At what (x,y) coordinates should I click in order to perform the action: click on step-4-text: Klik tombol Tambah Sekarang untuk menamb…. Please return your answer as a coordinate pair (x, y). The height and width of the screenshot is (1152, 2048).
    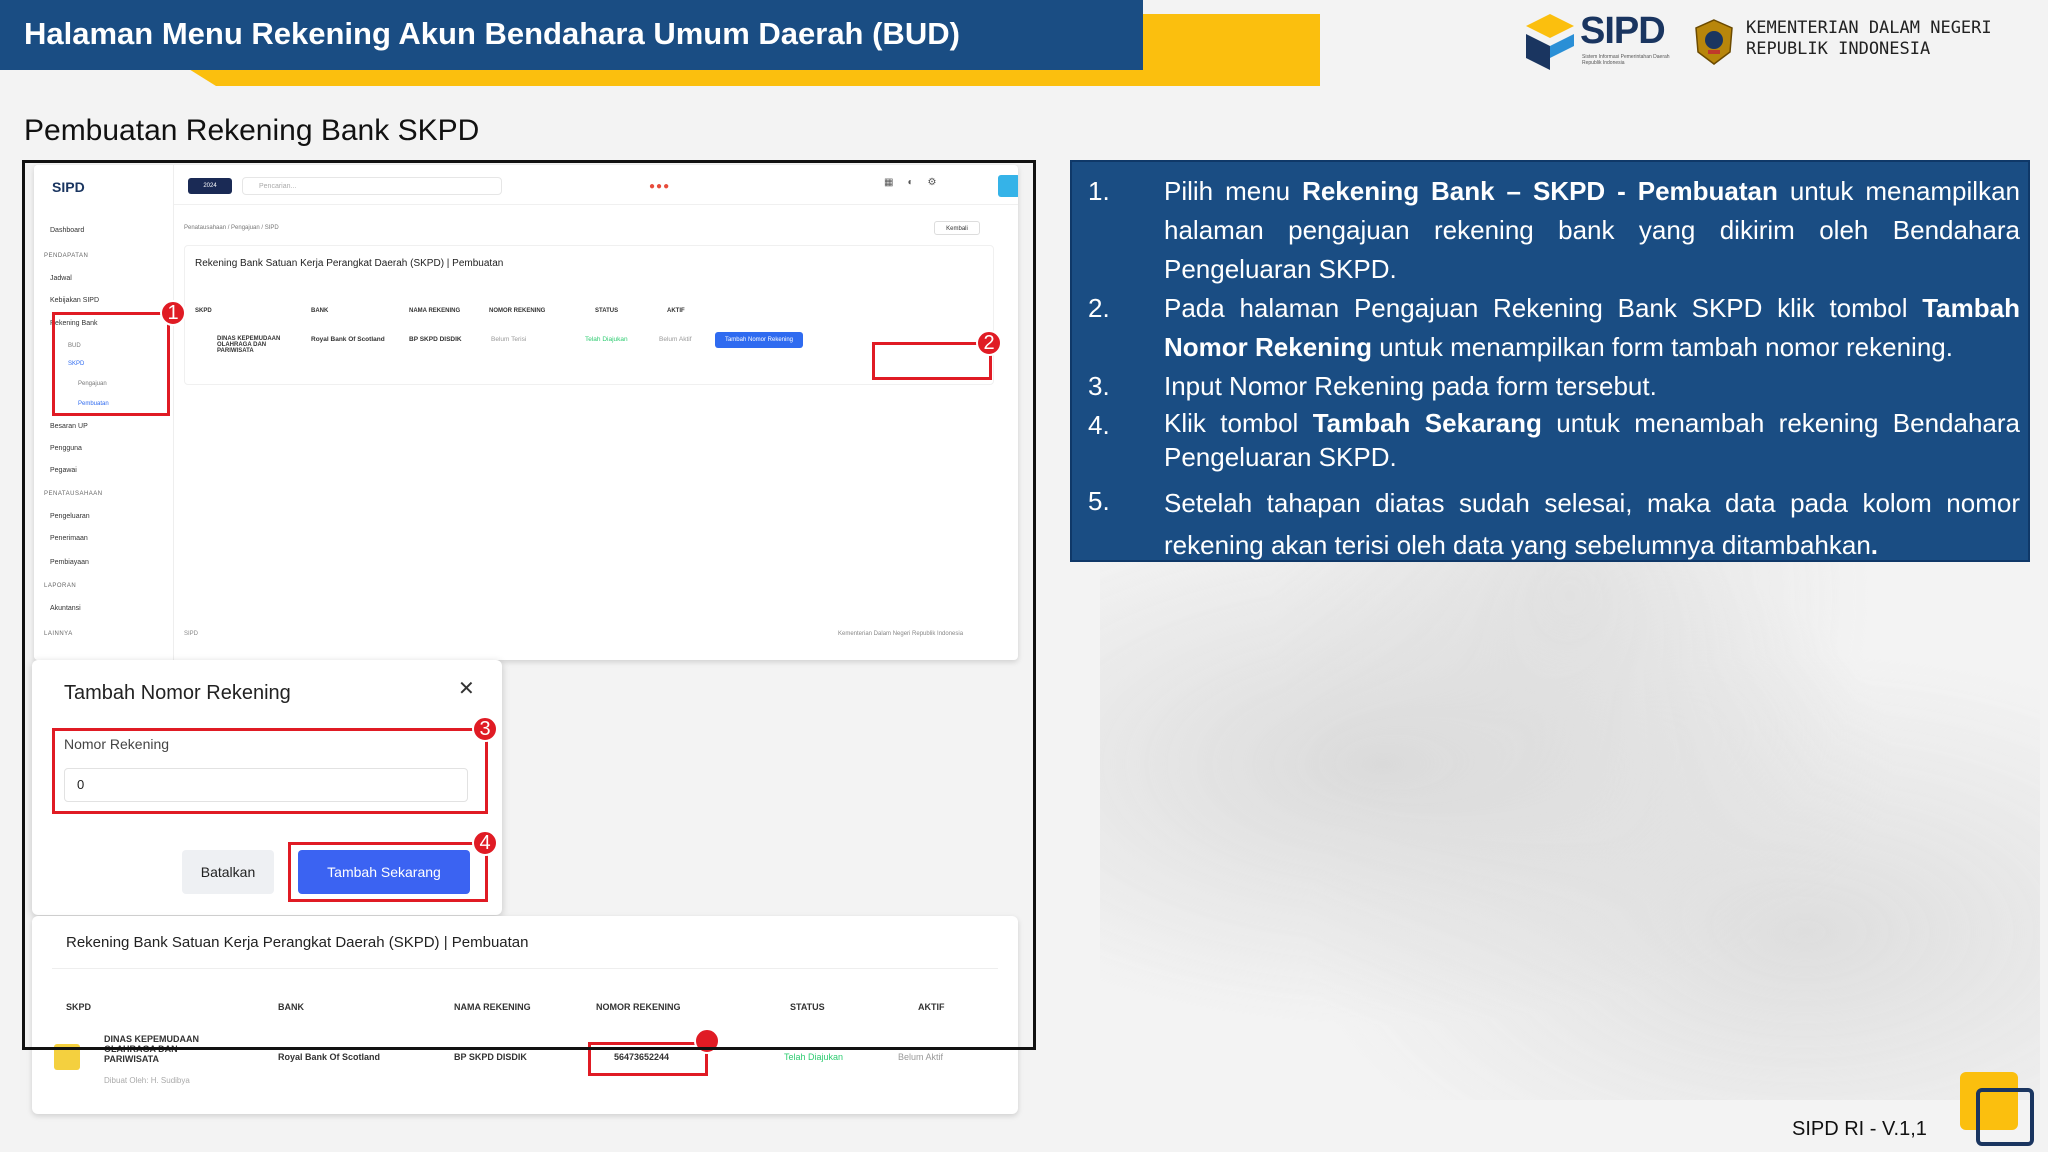
    Looking at the image, I should click on (1592, 440).